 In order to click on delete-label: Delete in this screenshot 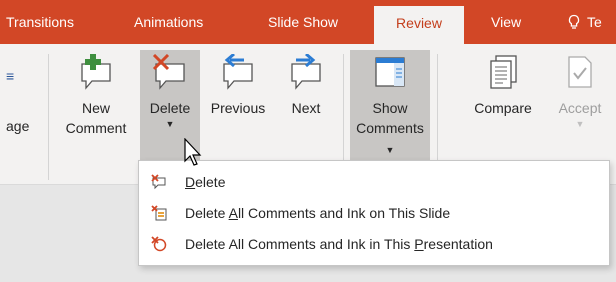, I will do `click(170, 108)`.